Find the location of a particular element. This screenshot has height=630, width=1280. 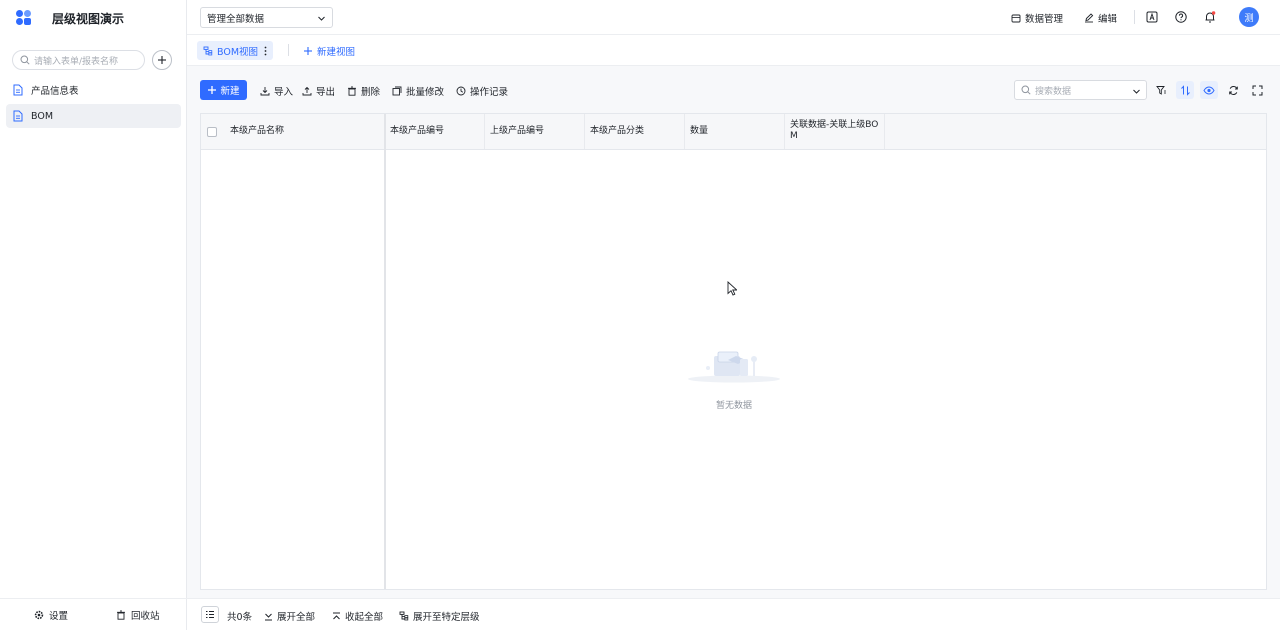

expand-all-label: 展开全部 is located at coordinates (296, 617).